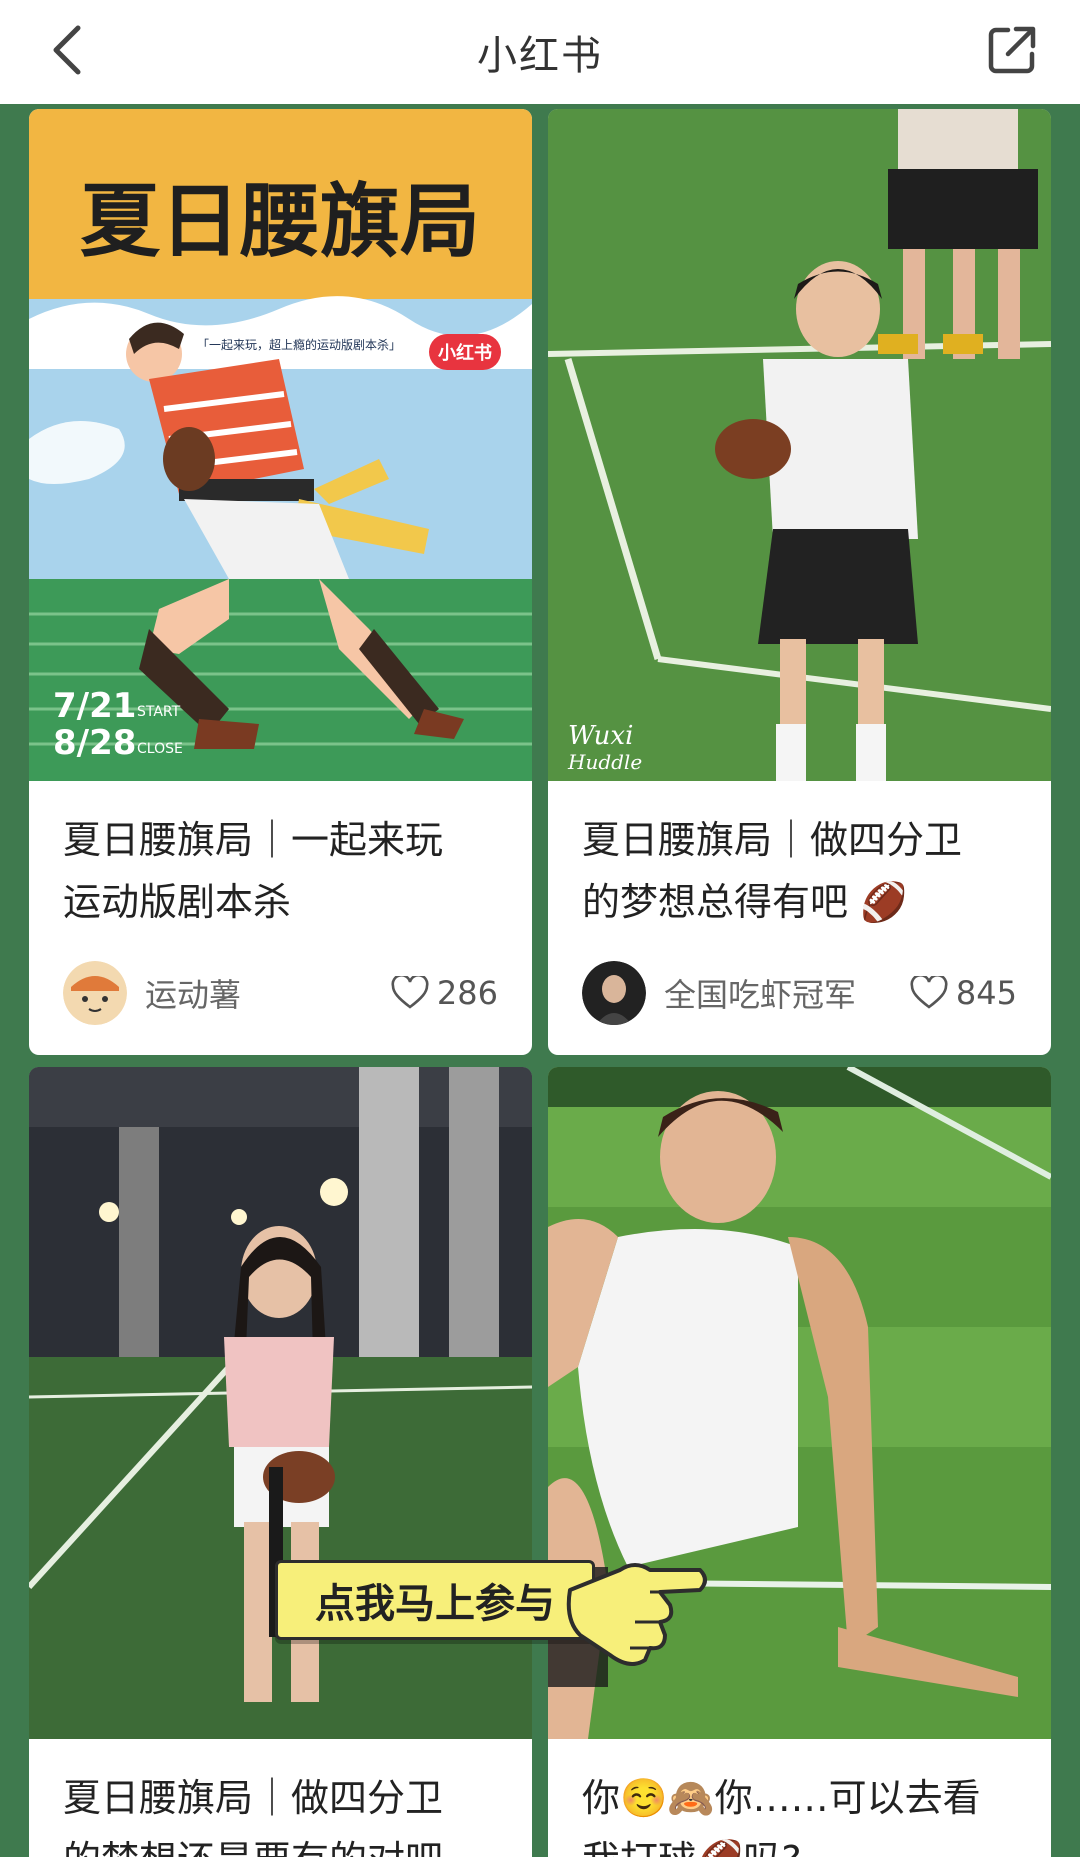  I want to click on note-title: 夏日腰旗局｜一起来玩 运动版剧本杀, so click(282, 871).